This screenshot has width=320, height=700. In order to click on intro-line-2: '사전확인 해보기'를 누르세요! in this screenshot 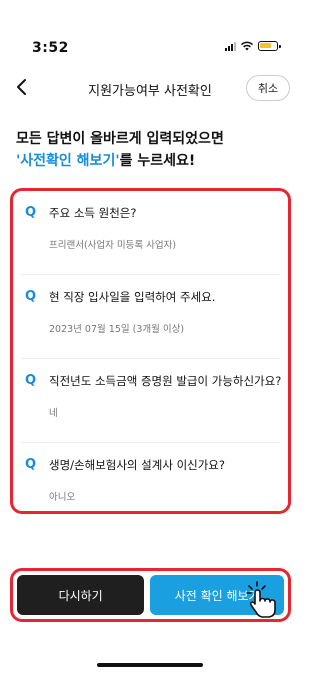, I will do `click(152, 161)`.